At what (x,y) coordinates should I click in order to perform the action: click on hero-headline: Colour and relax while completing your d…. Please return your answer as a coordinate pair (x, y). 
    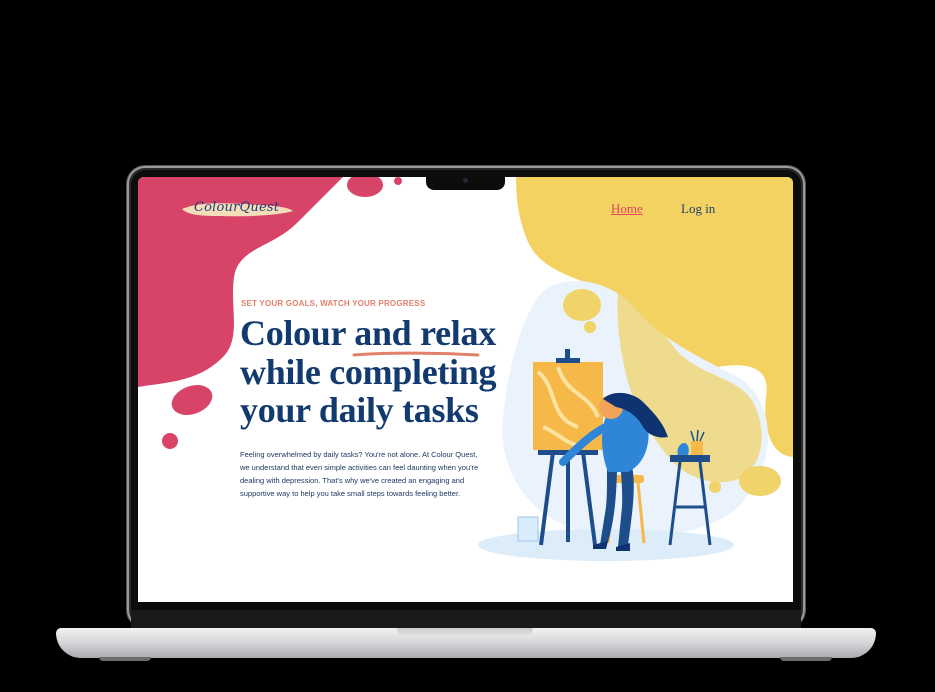
    Looking at the image, I should click on (390, 372).